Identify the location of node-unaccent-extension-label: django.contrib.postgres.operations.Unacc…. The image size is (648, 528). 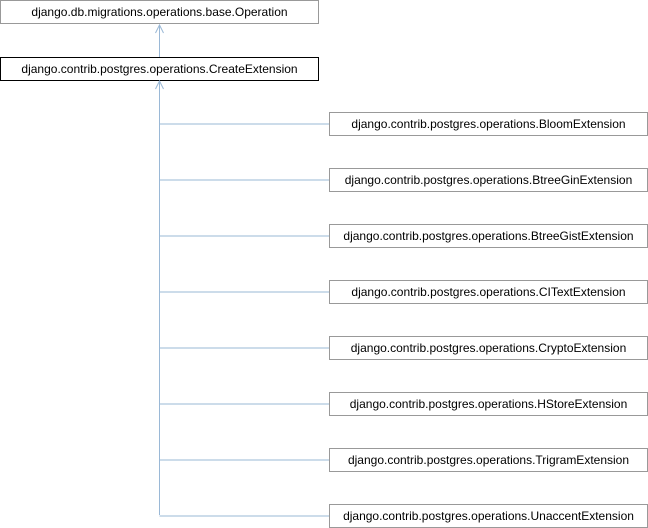
(488, 516).